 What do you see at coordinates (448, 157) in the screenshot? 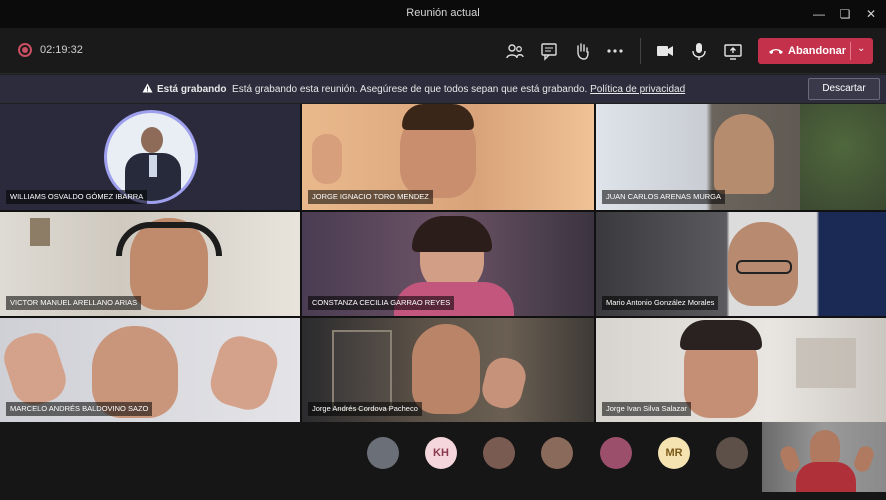
I see `participant-tile: JORGE IGNACIO TORO MENDEZ` at bounding box center [448, 157].